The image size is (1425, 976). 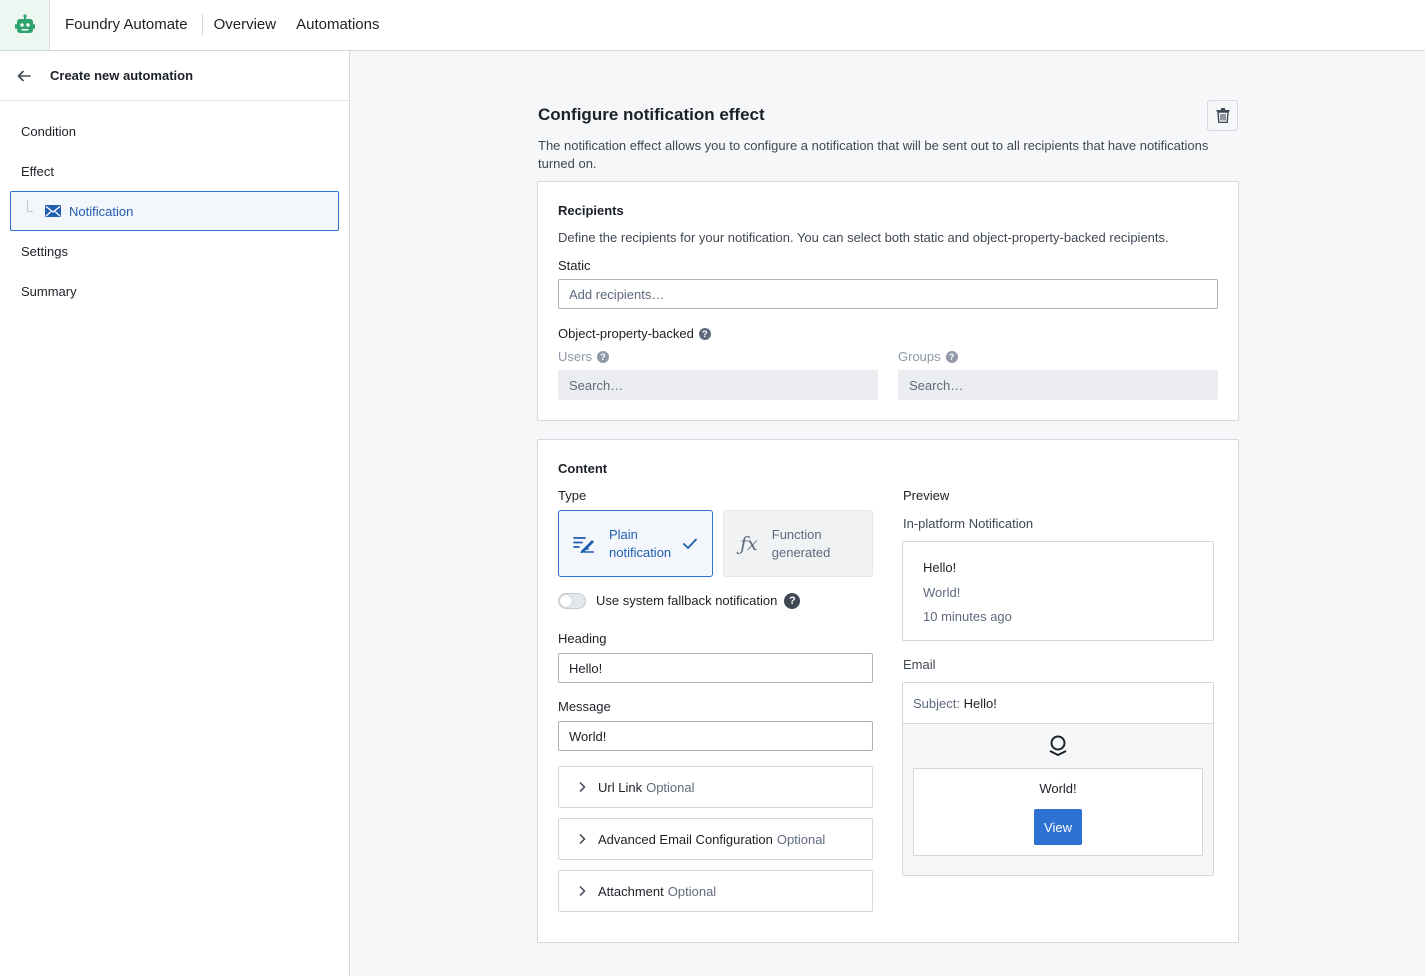 What do you see at coordinates (1058, 746) in the screenshot?
I see `palantir-logo-icon` at bounding box center [1058, 746].